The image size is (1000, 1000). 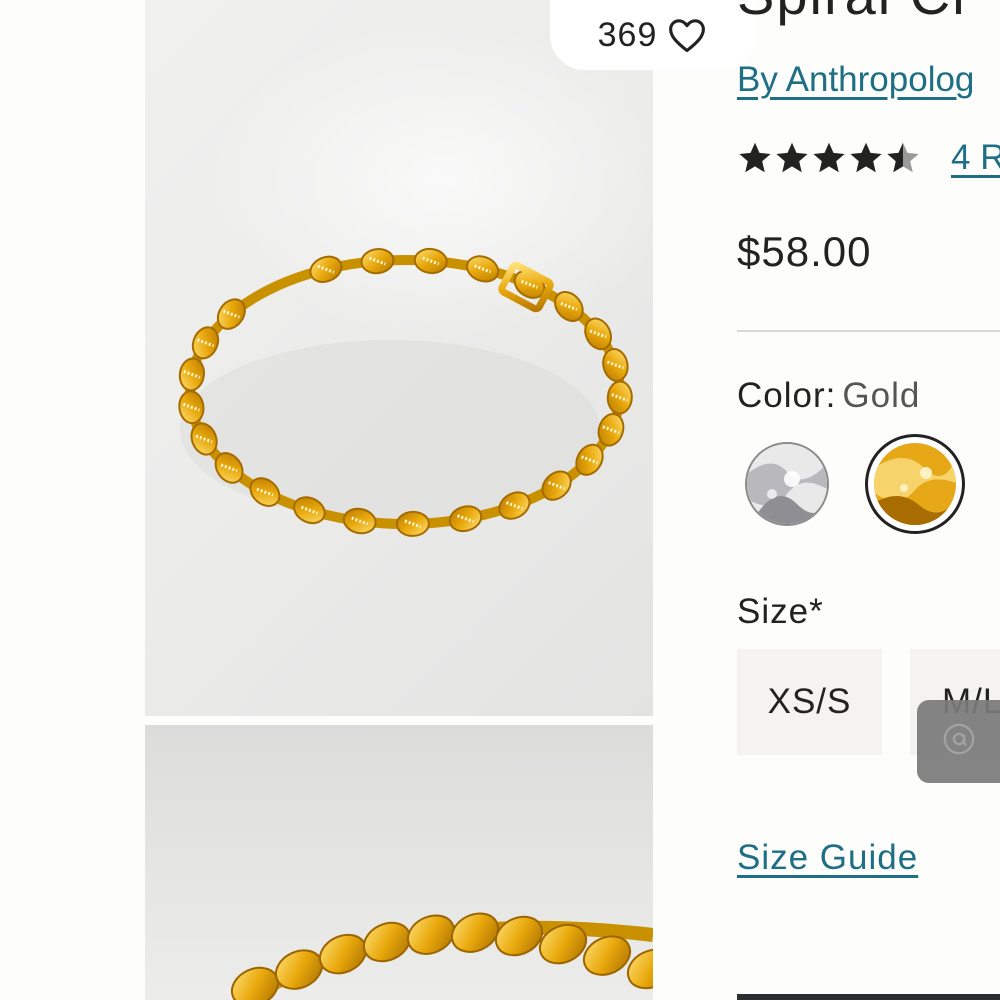 I want to click on size-label: Size*, so click(x=780, y=611).